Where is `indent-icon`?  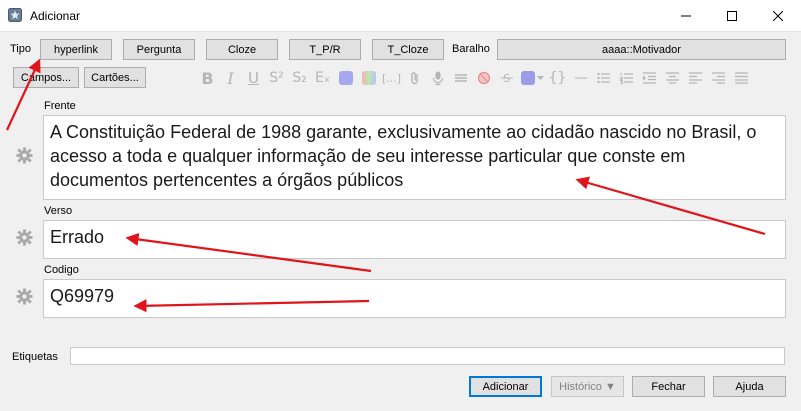 indent-icon is located at coordinates (649, 78).